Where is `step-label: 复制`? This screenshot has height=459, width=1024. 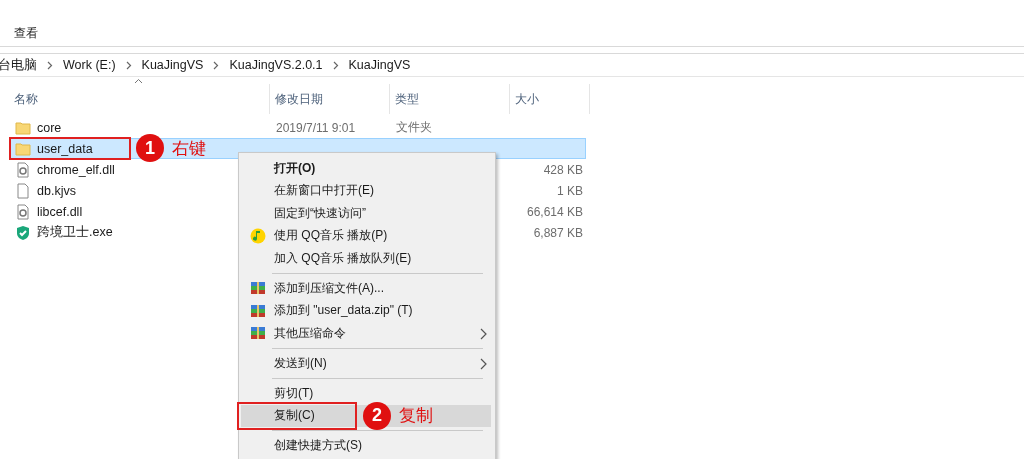 step-label: 复制 is located at coordinates (416, 416).